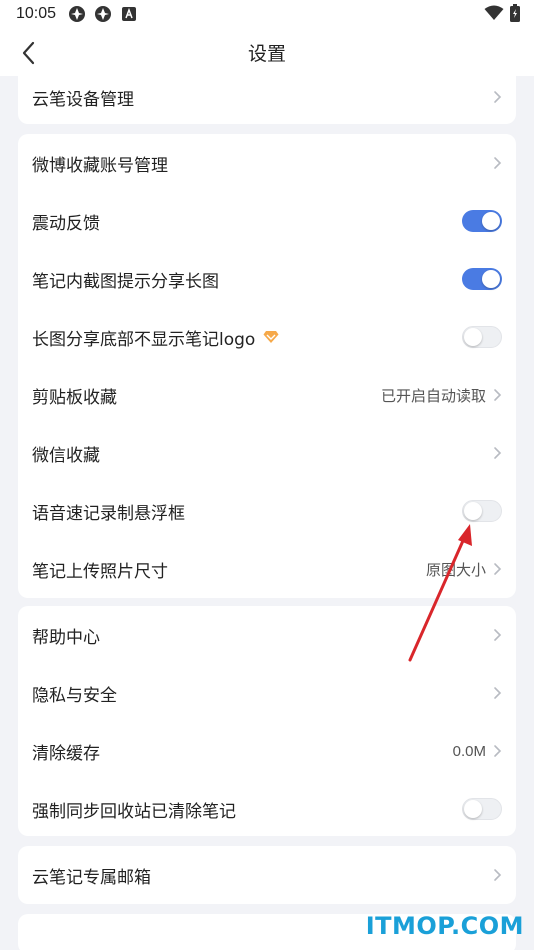 The image size is (534, 950). I want to click on setting-row-clear-cache: 清除缓存 0.0M, so click(267, 751).